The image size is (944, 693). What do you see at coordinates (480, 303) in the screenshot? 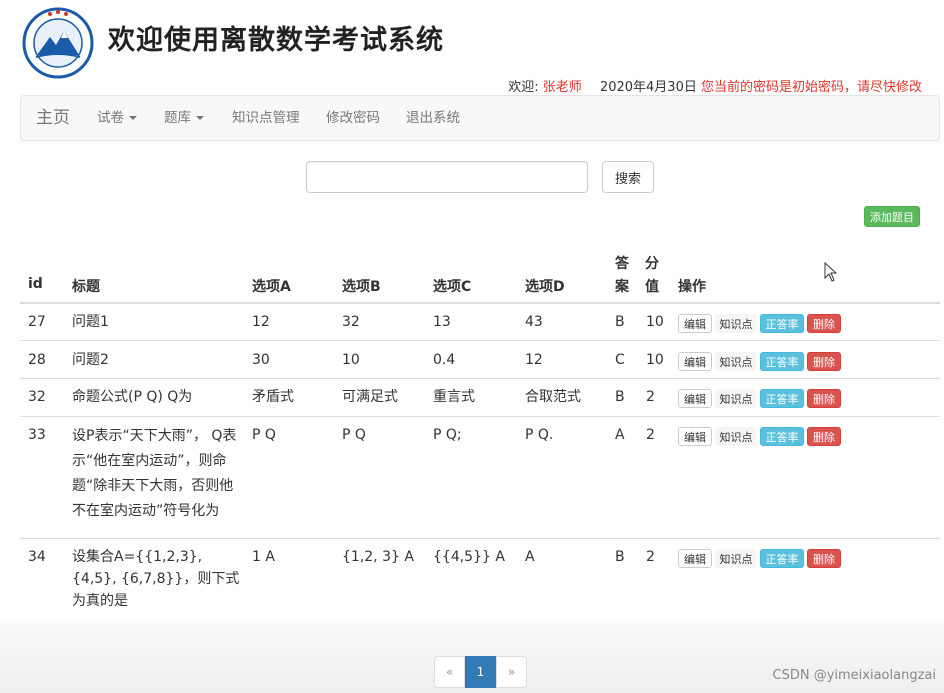
I see `table-header-divider` at bounding box center [480, 303].